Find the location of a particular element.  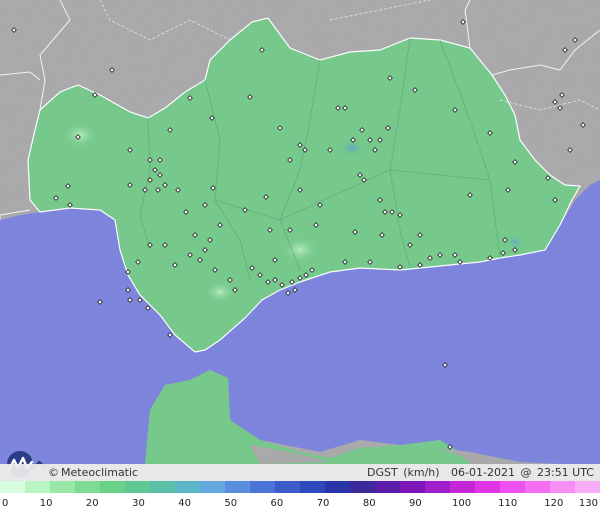

color-scale-tick-label: 10 is located at coordinates (46, 503).